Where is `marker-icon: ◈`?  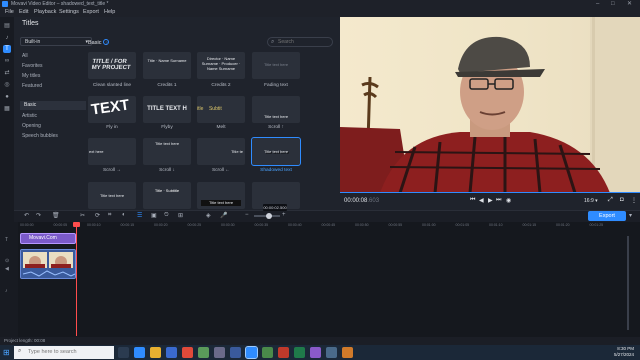
marker-icon: ◈ is located at coordinates (208, 215).